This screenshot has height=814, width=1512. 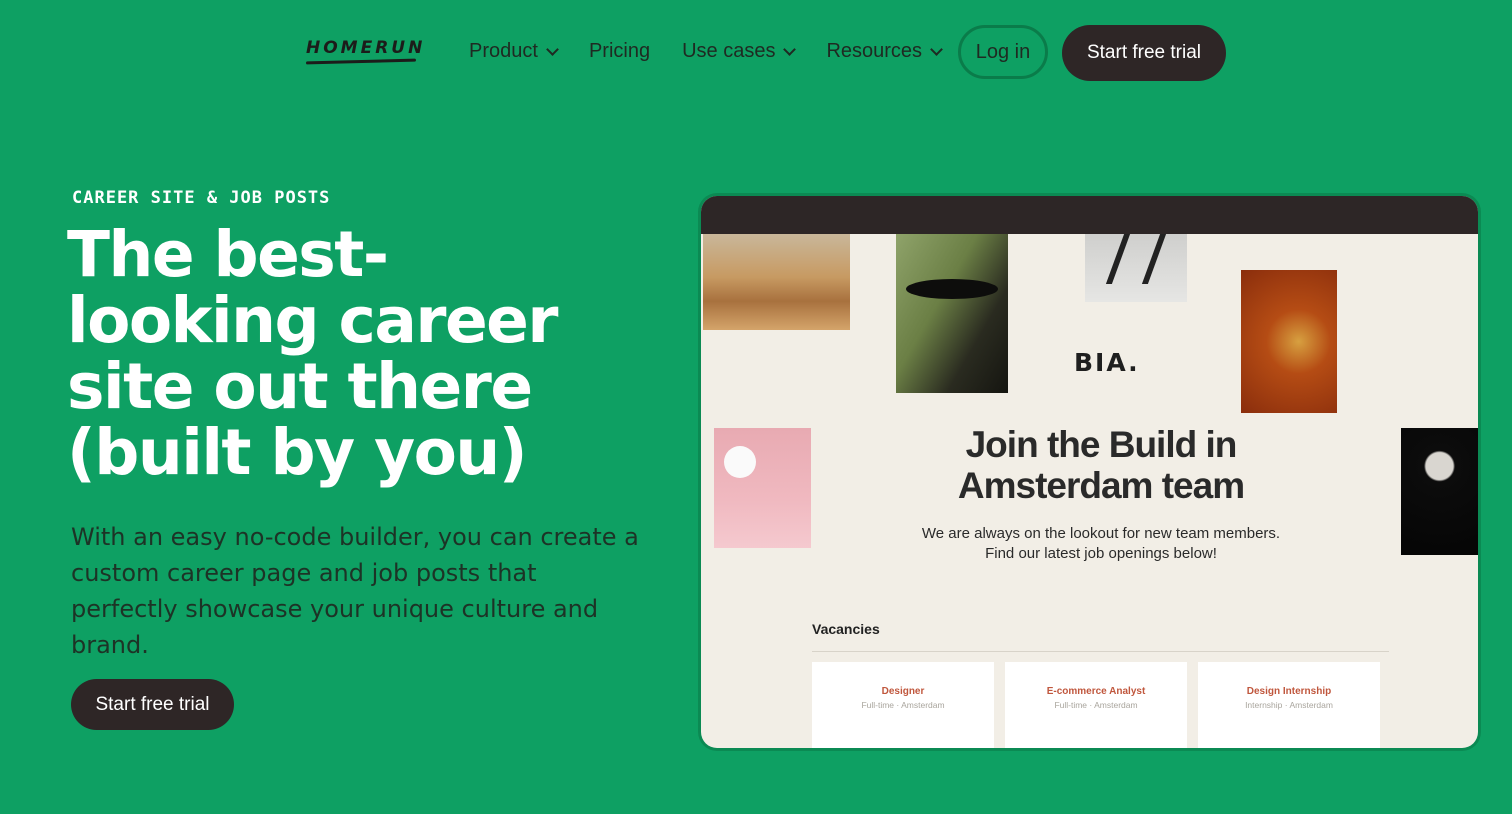 What do you see at coordinates (503, 51) in the screenshot?
I see `nav-item-label: Product` at bounding box center [503, 51].